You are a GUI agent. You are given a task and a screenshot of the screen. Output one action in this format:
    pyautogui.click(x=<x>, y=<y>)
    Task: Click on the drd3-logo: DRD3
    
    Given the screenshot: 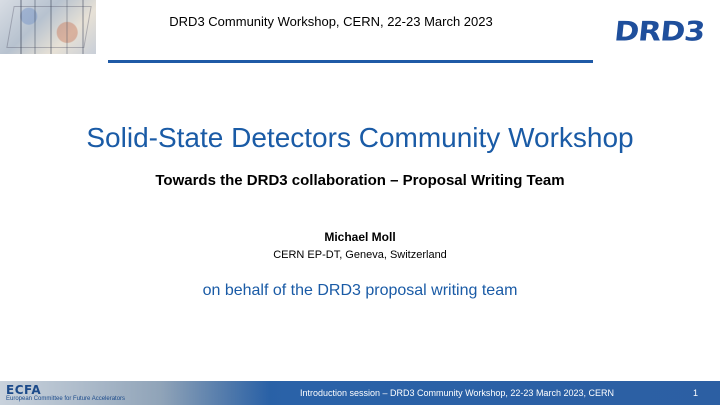 What is the action you would take?
    pyautogui.click(x=659, y=32)
    